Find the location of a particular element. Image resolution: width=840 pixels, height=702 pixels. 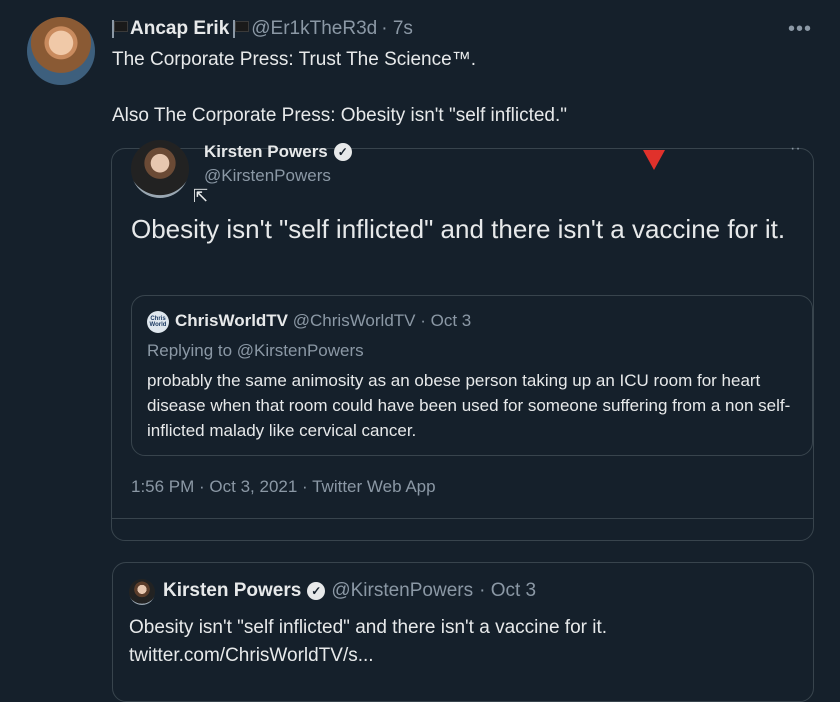

bottom-quote-header: Kirsten Powers ✓ @KirstenPowers · Oct 3 is located at coordinates (349, 591).